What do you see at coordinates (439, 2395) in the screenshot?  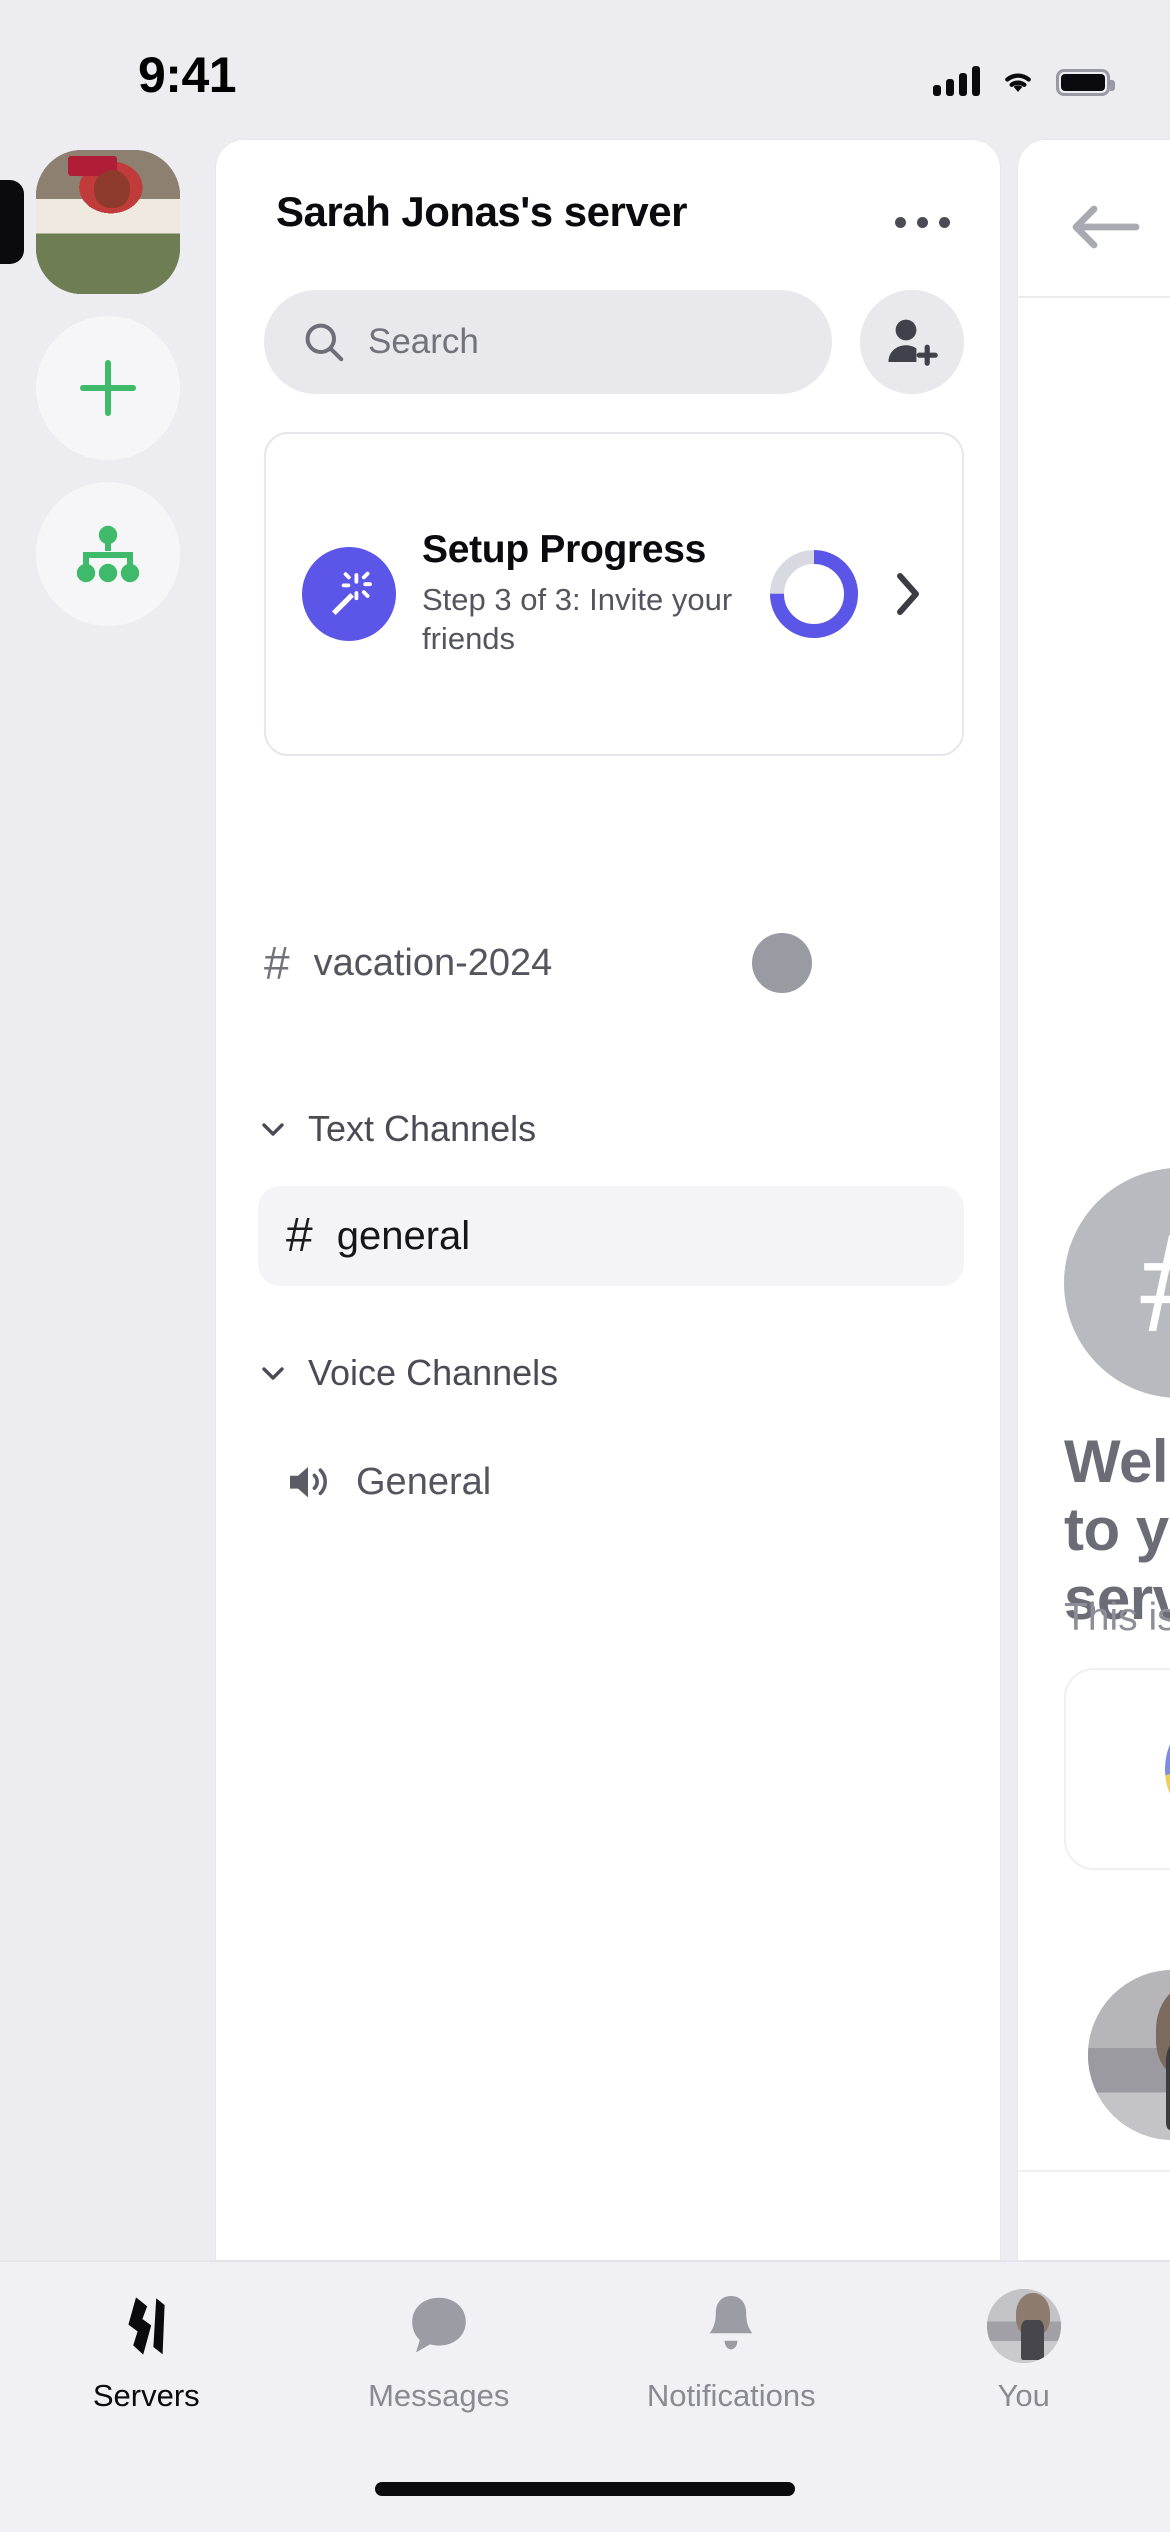 I see `tab-label: Messages` at bounding box center [439, 2395].